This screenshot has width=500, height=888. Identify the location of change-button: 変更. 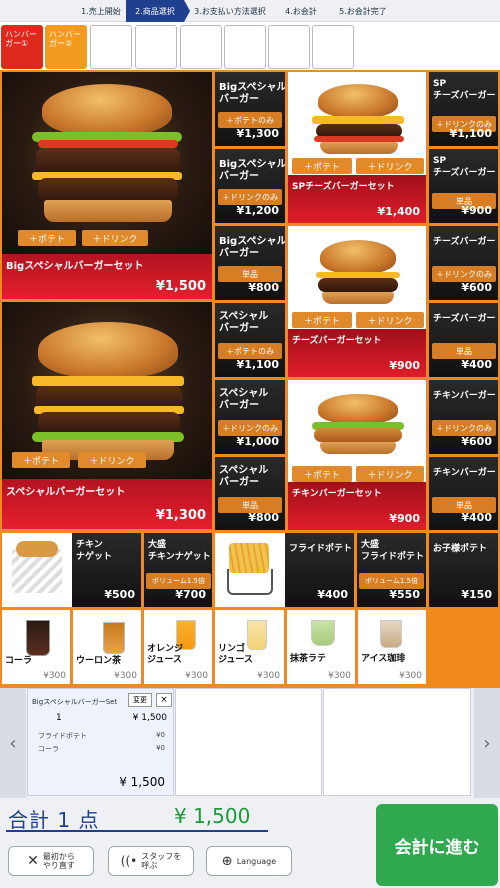
(140, 700).